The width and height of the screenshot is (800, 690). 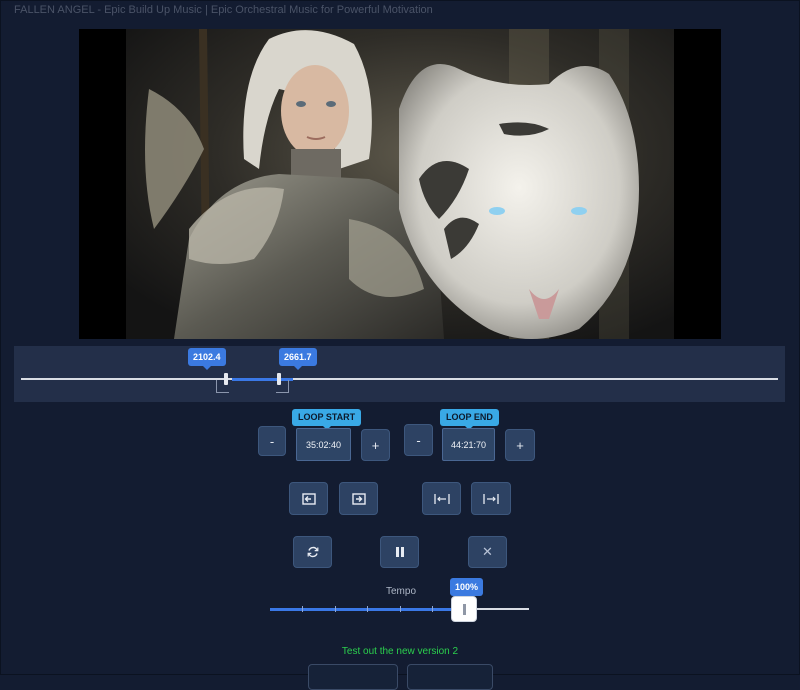 I want to click on bottom-button-right, so click(x=450, y=677).